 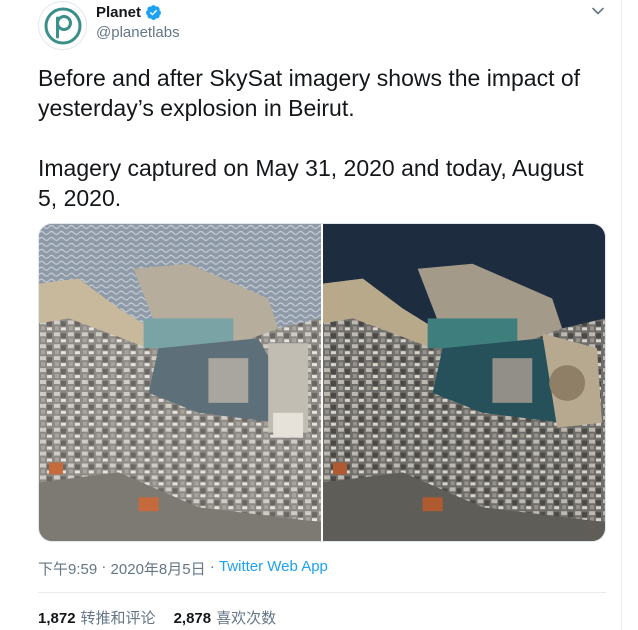 What do you see at coordinates (246, 618) in the screenshot?
I see `likes-label: 喜欢次数` at bounding box center [246, 618].